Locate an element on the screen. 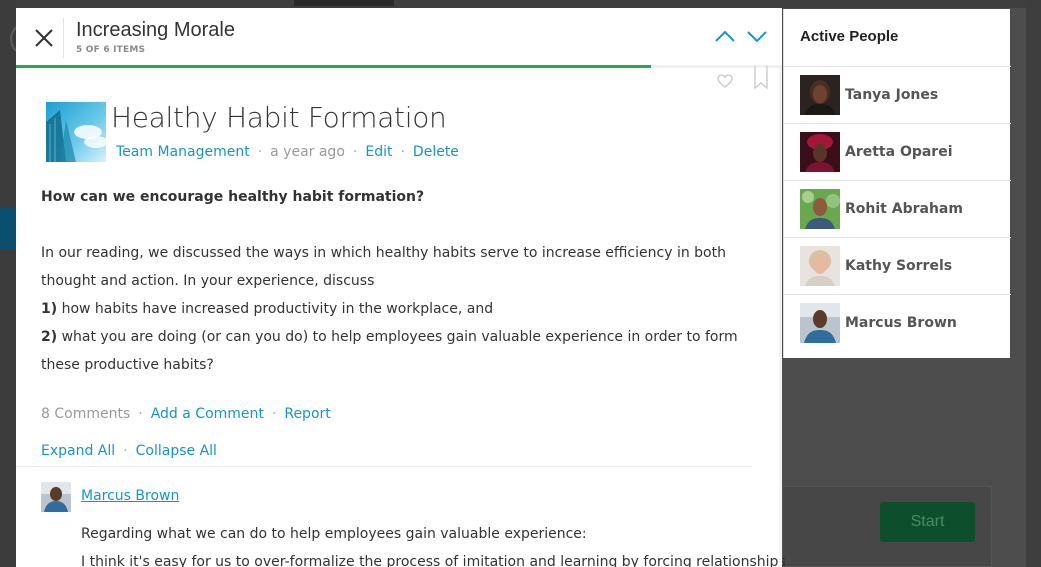 The height and width of the screenshot is (567, 1041). person-item: Aretta Oparei is located at coordinates (897, 151).